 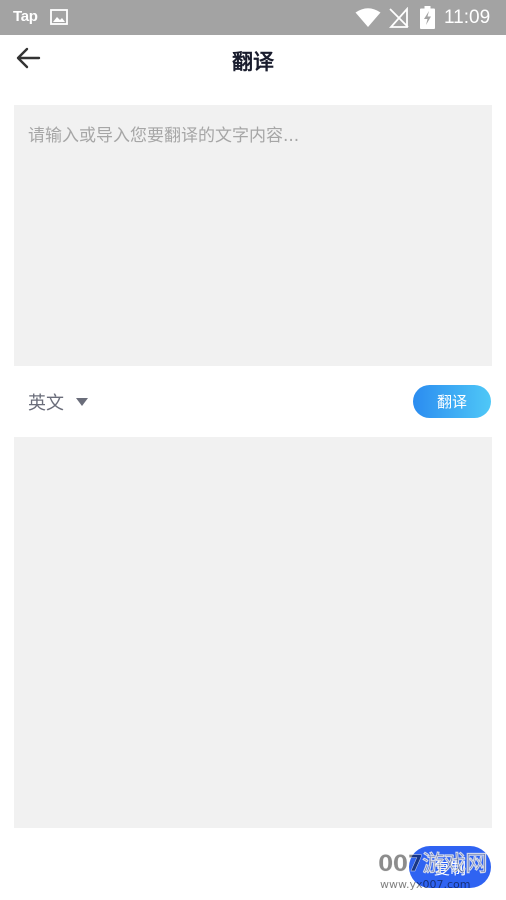 I want to click on status-app-label: Tap, so click(x=25, y=16).